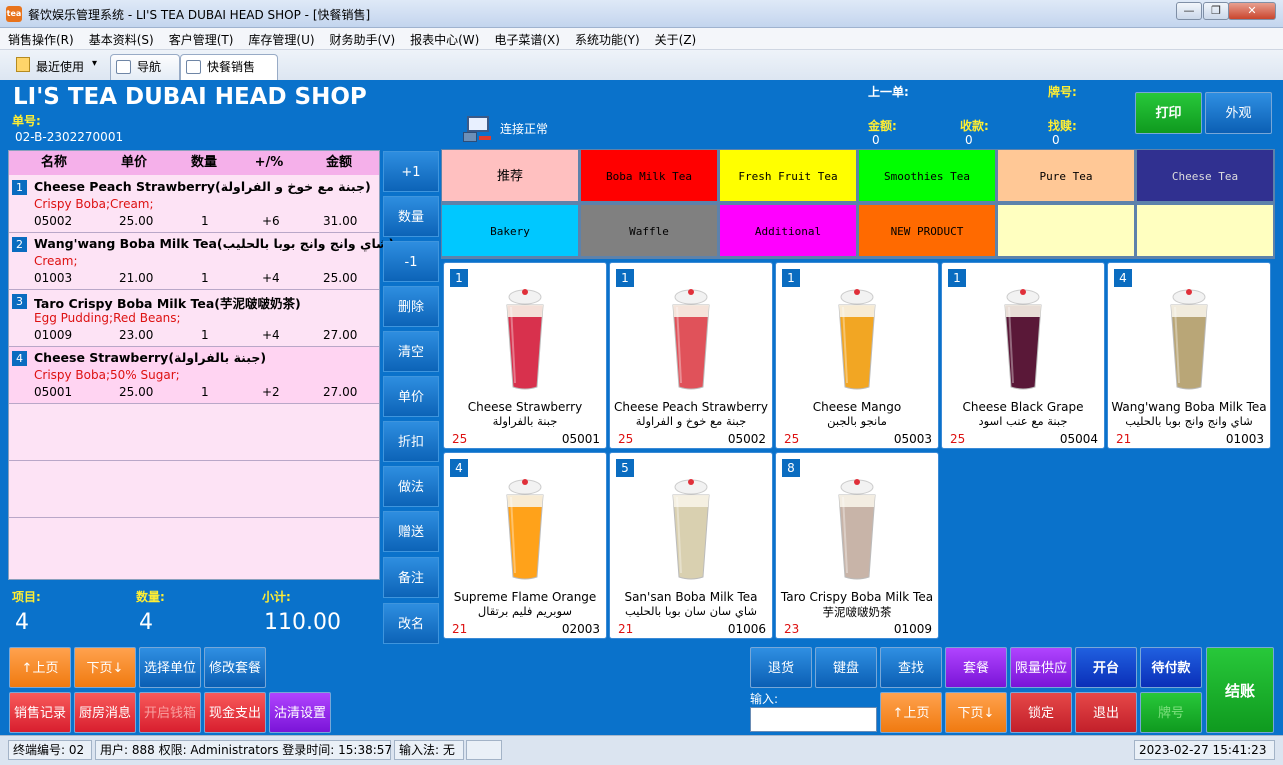 The image size is (1283, 765). Describe the element at coordinates (846, 667) in the screenshot. I see `keypad-button: 键盘` at that location.